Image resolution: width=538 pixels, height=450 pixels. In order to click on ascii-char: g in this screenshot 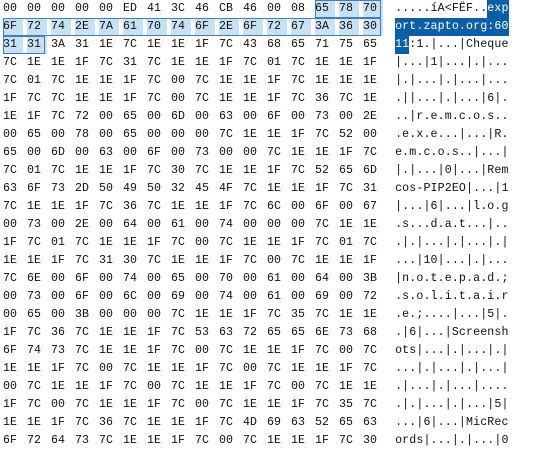, I will do `click(484, 27)`.